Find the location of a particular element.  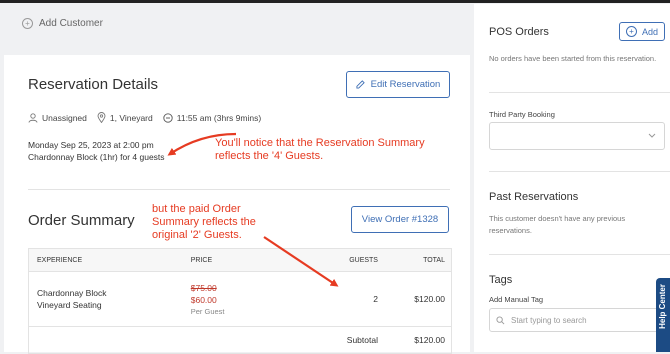

arrow-to-guests is located at coordinates (301, 261).